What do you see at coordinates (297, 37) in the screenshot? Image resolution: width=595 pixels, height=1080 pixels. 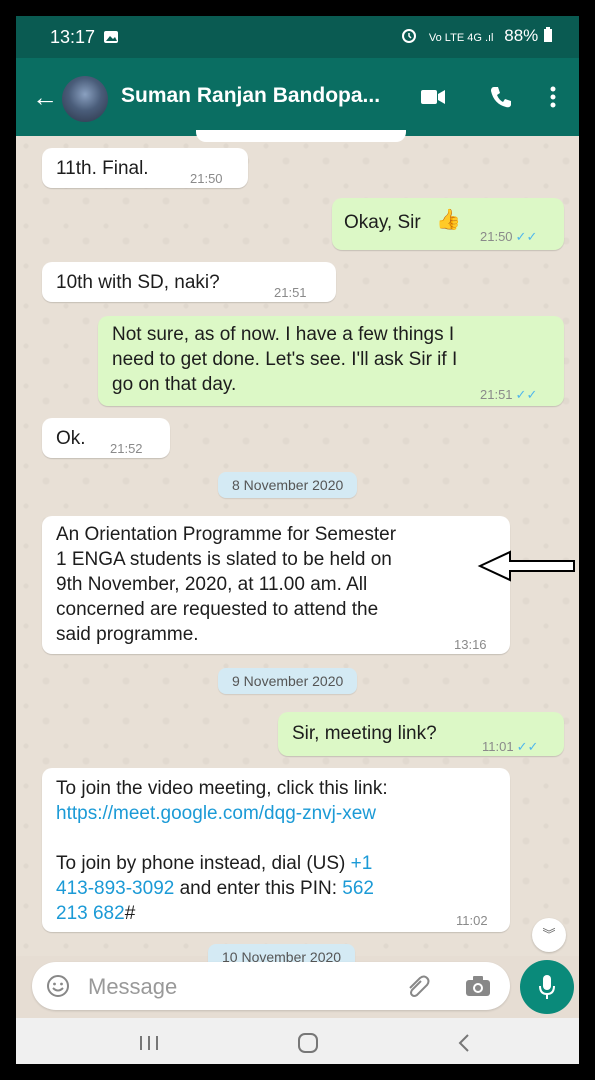 I see `status-bar: 13:17 Vo LTE 4G .ıl 88%` at bounding box center [297, 37].